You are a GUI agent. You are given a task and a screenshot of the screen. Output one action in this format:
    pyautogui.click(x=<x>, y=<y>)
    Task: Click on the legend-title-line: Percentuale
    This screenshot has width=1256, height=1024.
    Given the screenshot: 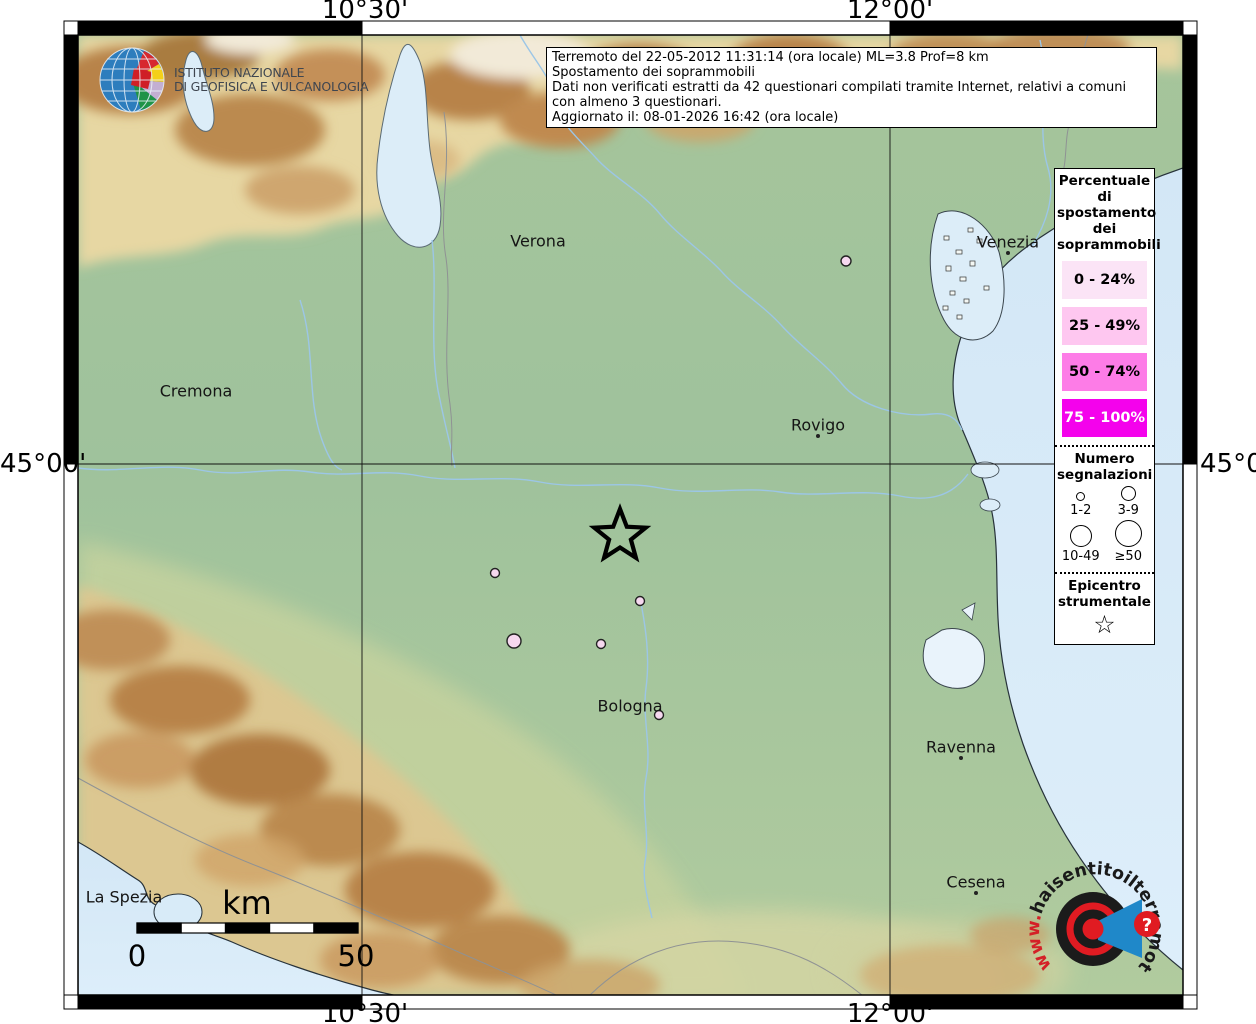 What is the action you would take?
    pyautogui.click(x=1104, y=181)
    